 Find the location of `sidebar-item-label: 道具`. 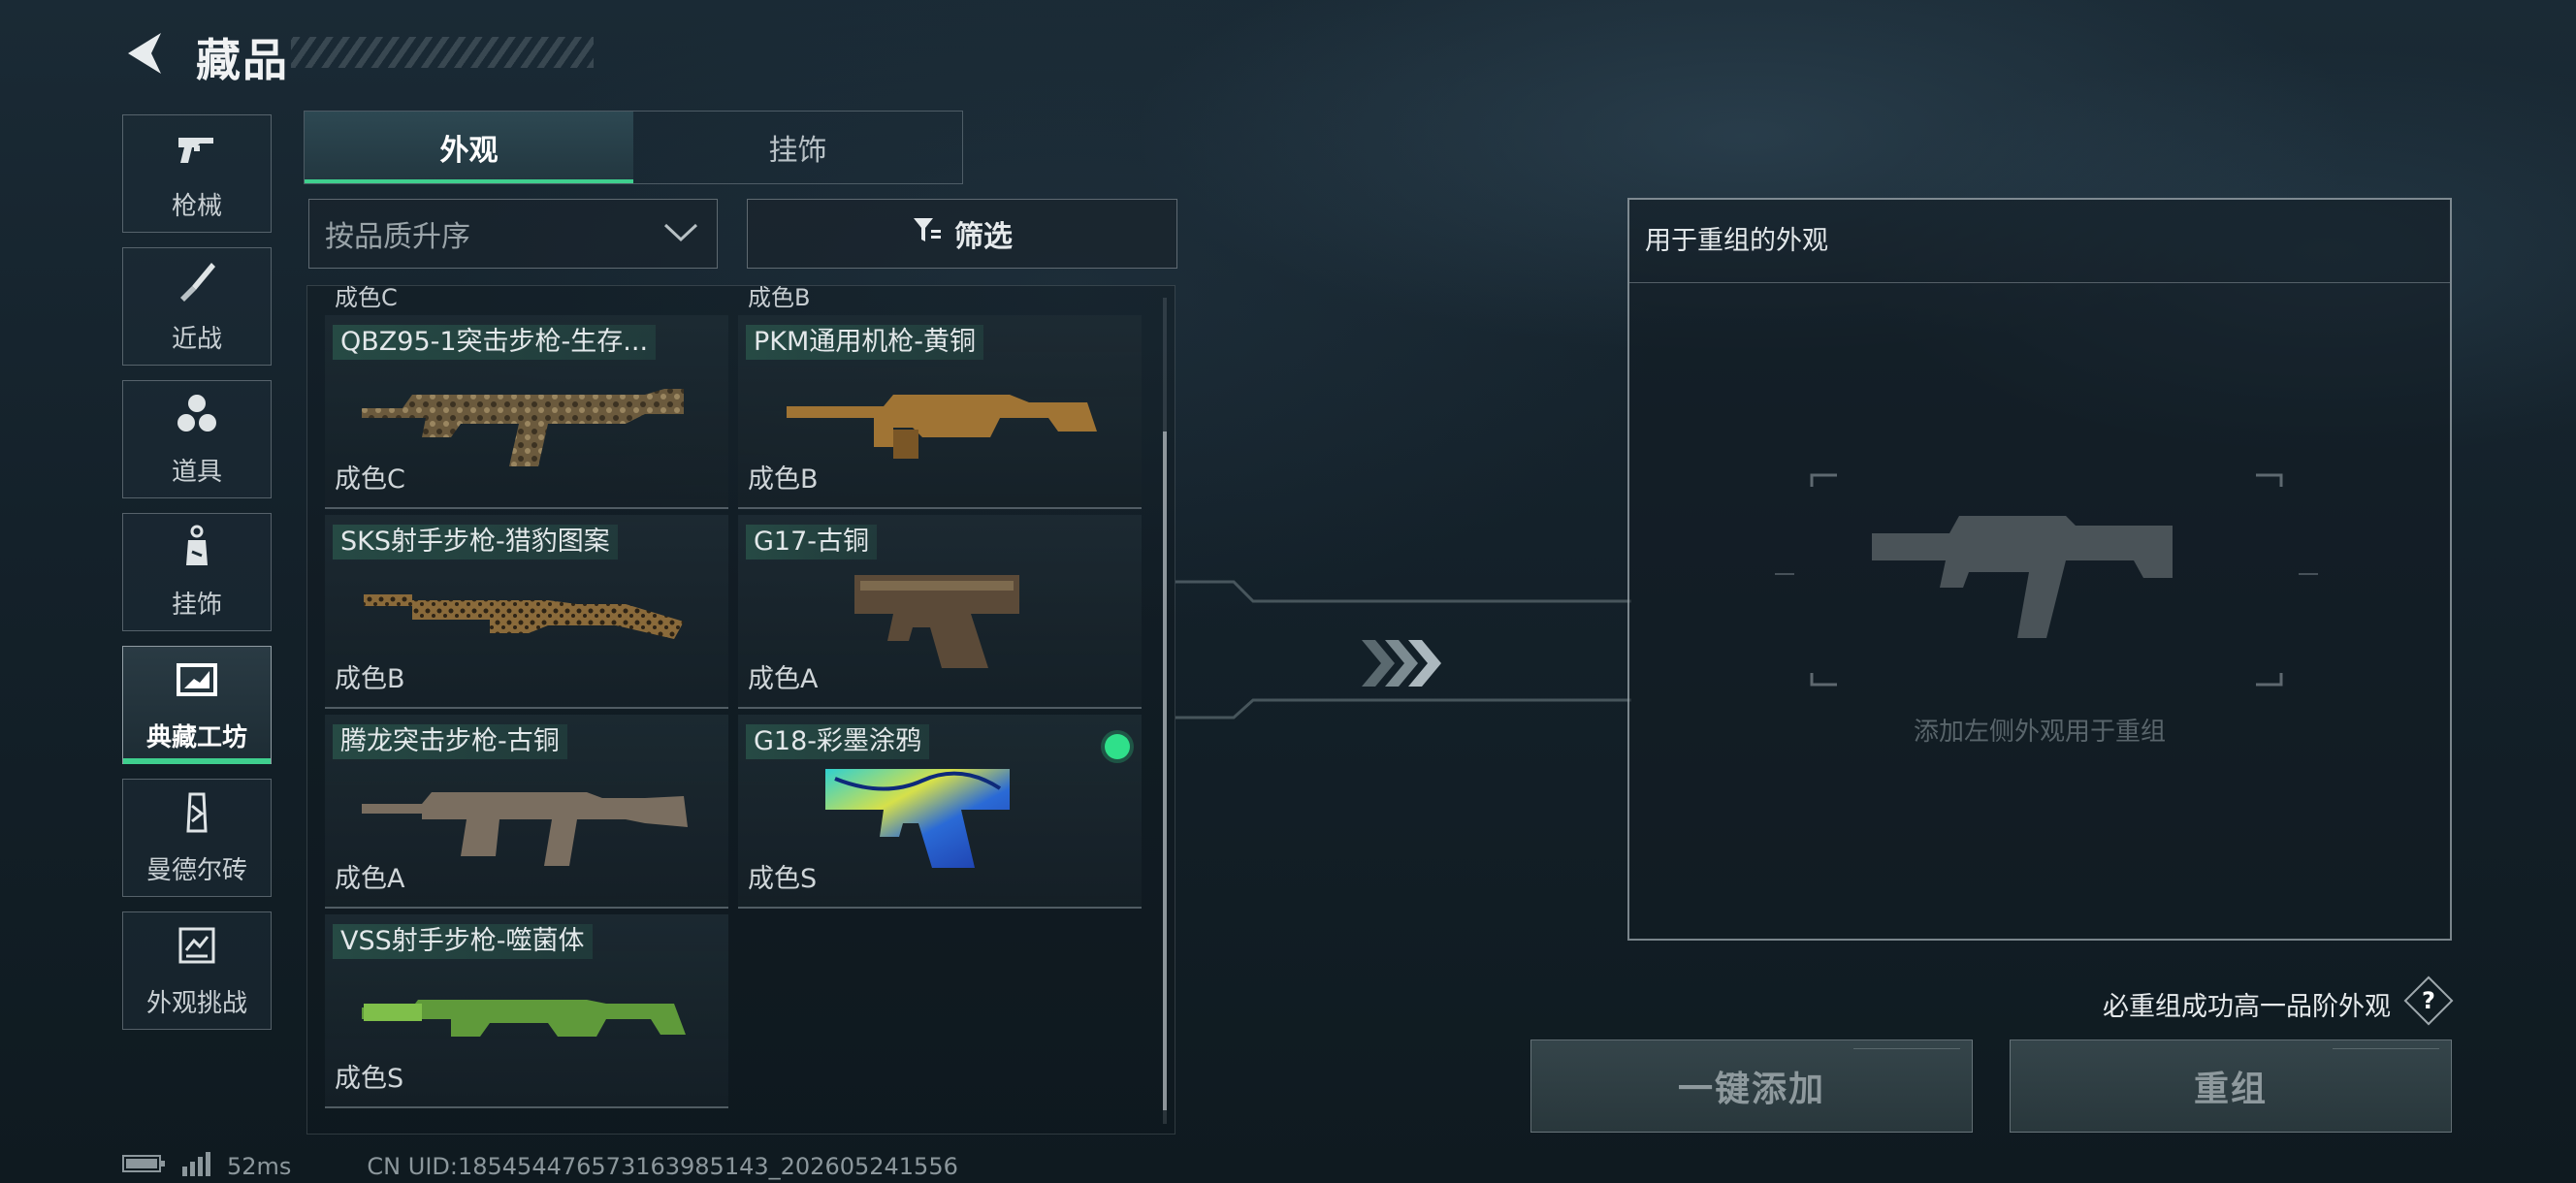

sidebar-item-label: 道具 is located at coordinates (196, 472).